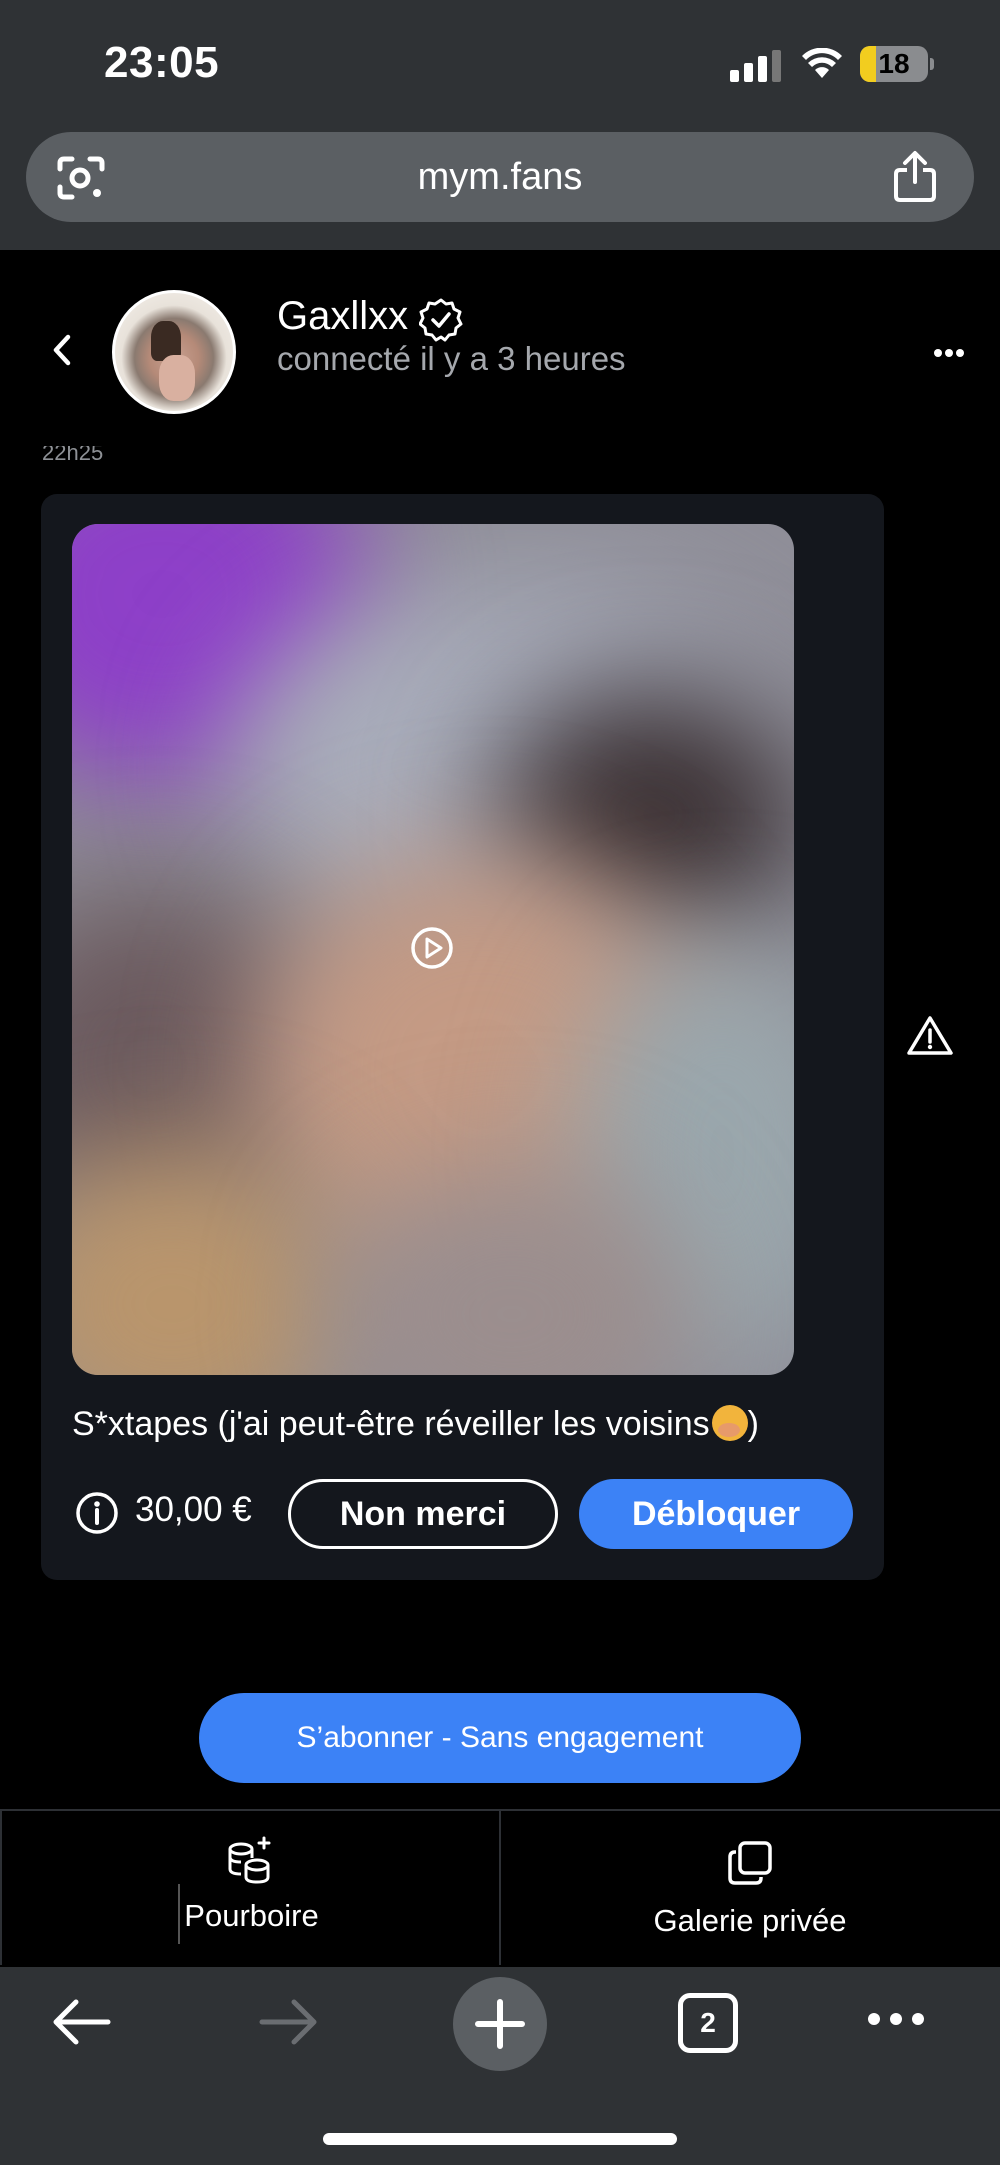 The width and height of the screenshot is (1000, 2165). Describe the element at coordinates (97, 1513) in the screenshot. I see `info-icon` at that location.